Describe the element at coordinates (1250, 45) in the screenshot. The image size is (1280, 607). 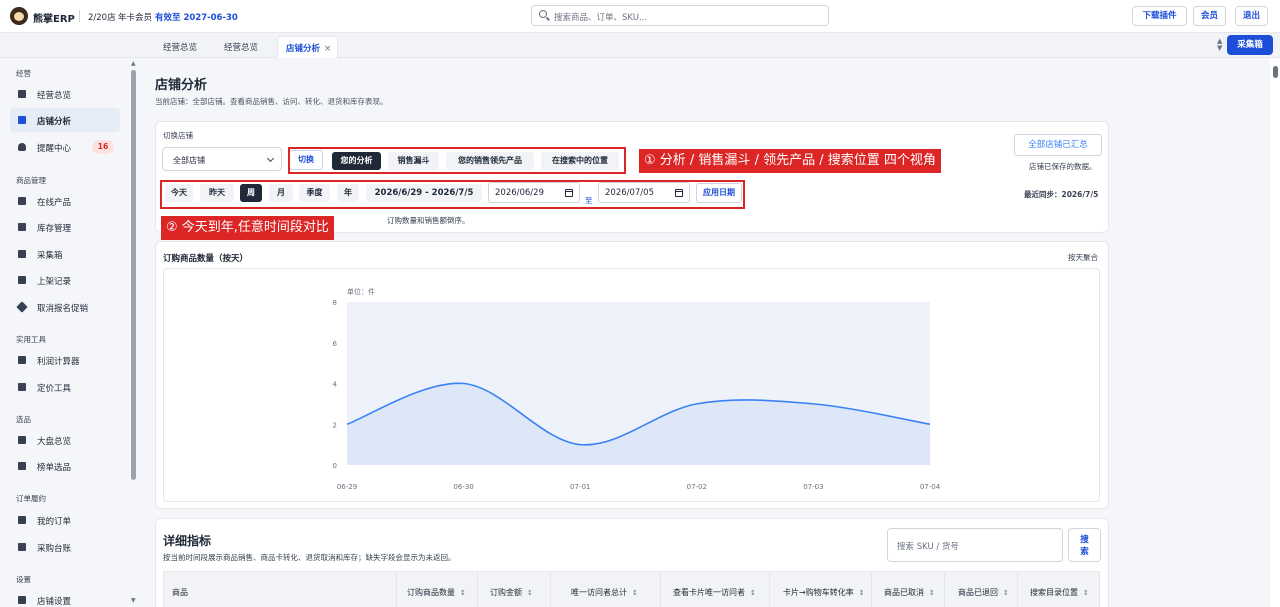
I see `collect-box-button: 采集箱` at that location.